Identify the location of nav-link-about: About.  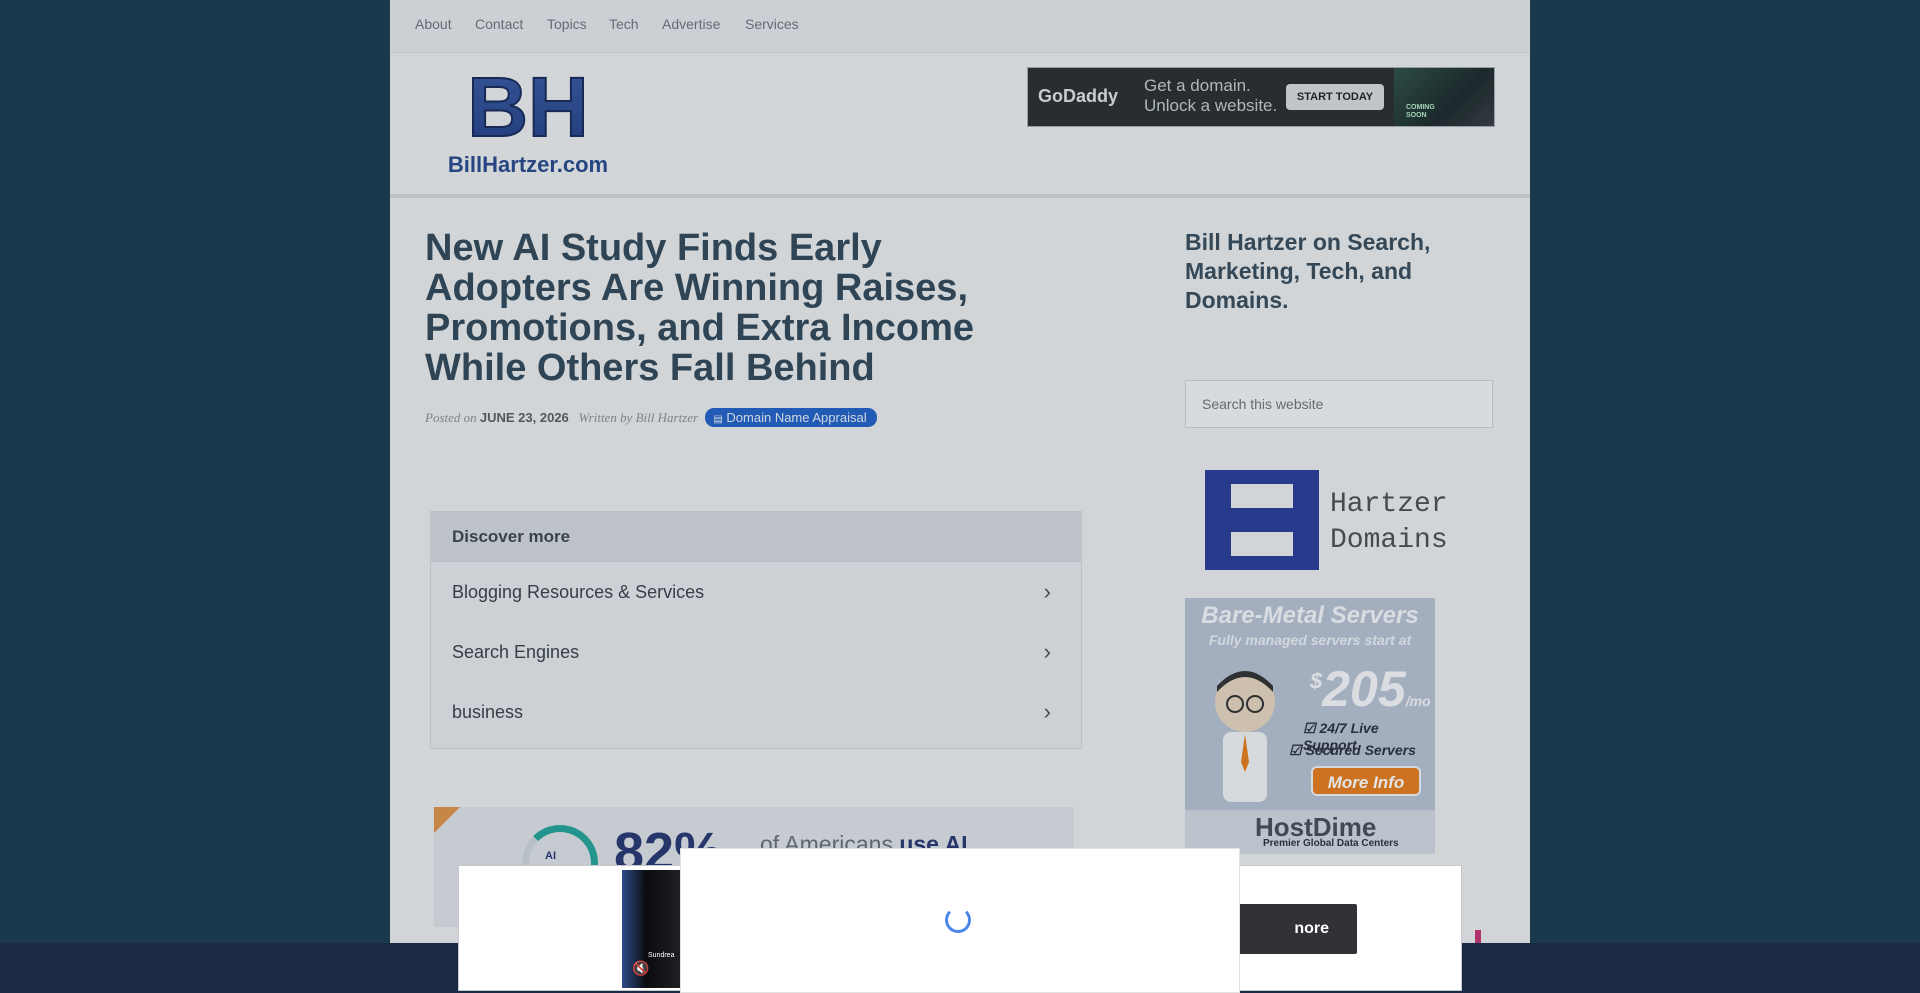
(433, 24).